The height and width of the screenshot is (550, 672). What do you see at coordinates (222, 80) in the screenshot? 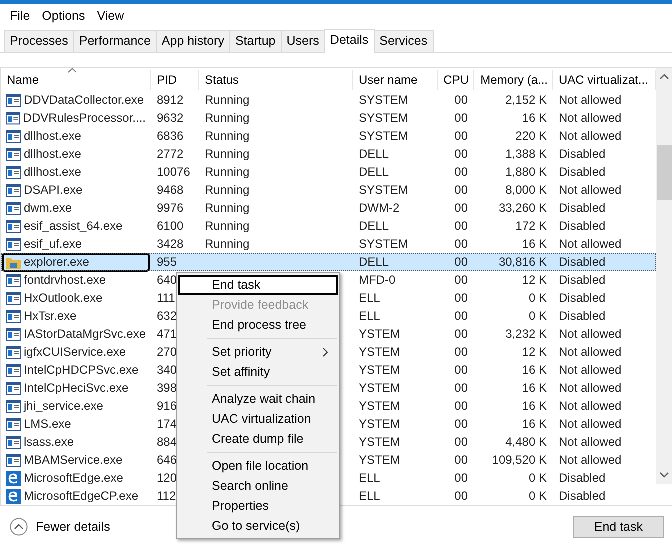
I see `column-header: Status` at bounding box center [222, 80].